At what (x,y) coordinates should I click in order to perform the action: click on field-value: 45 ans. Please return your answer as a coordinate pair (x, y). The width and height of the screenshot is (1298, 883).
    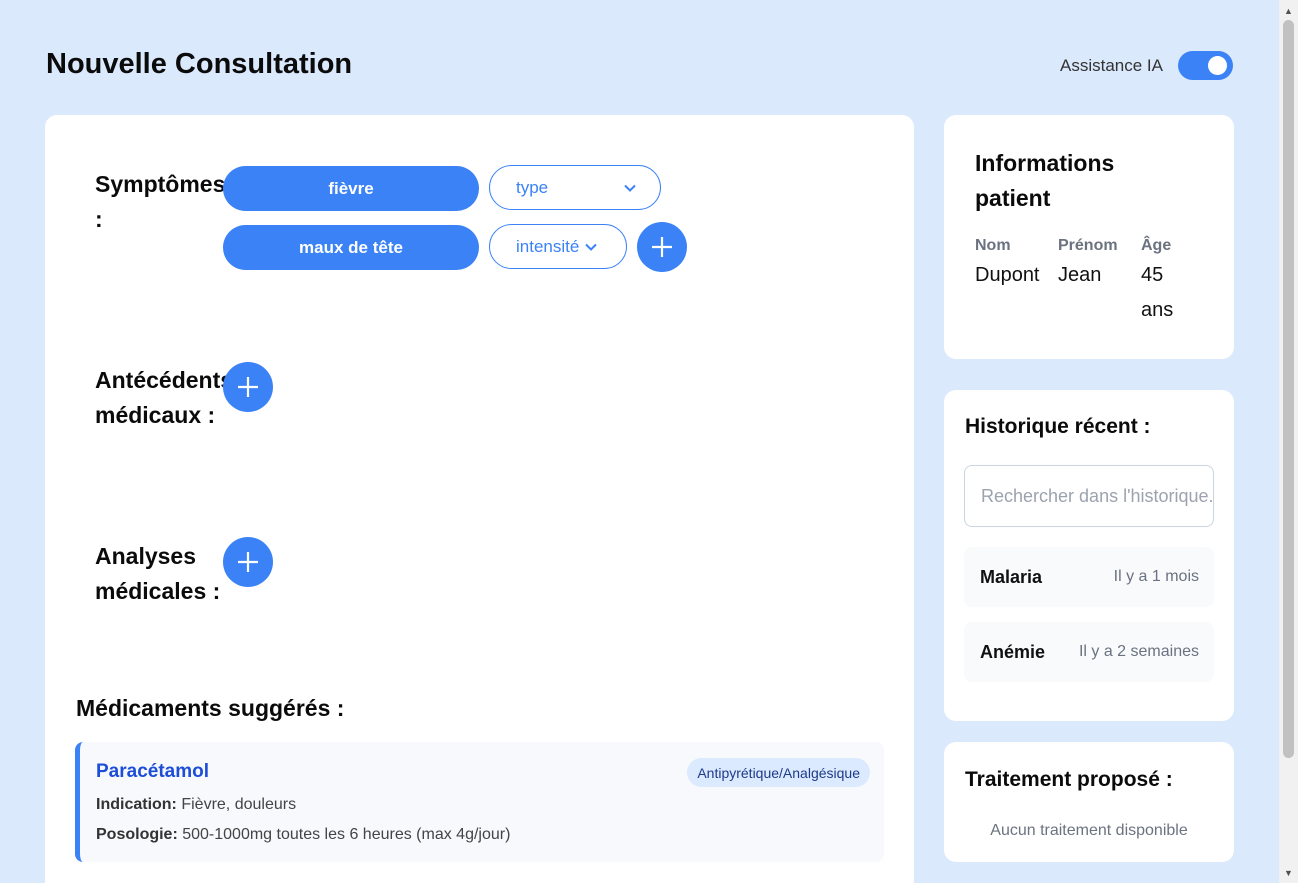
    Looking at the image, I should click on (1157, 292).